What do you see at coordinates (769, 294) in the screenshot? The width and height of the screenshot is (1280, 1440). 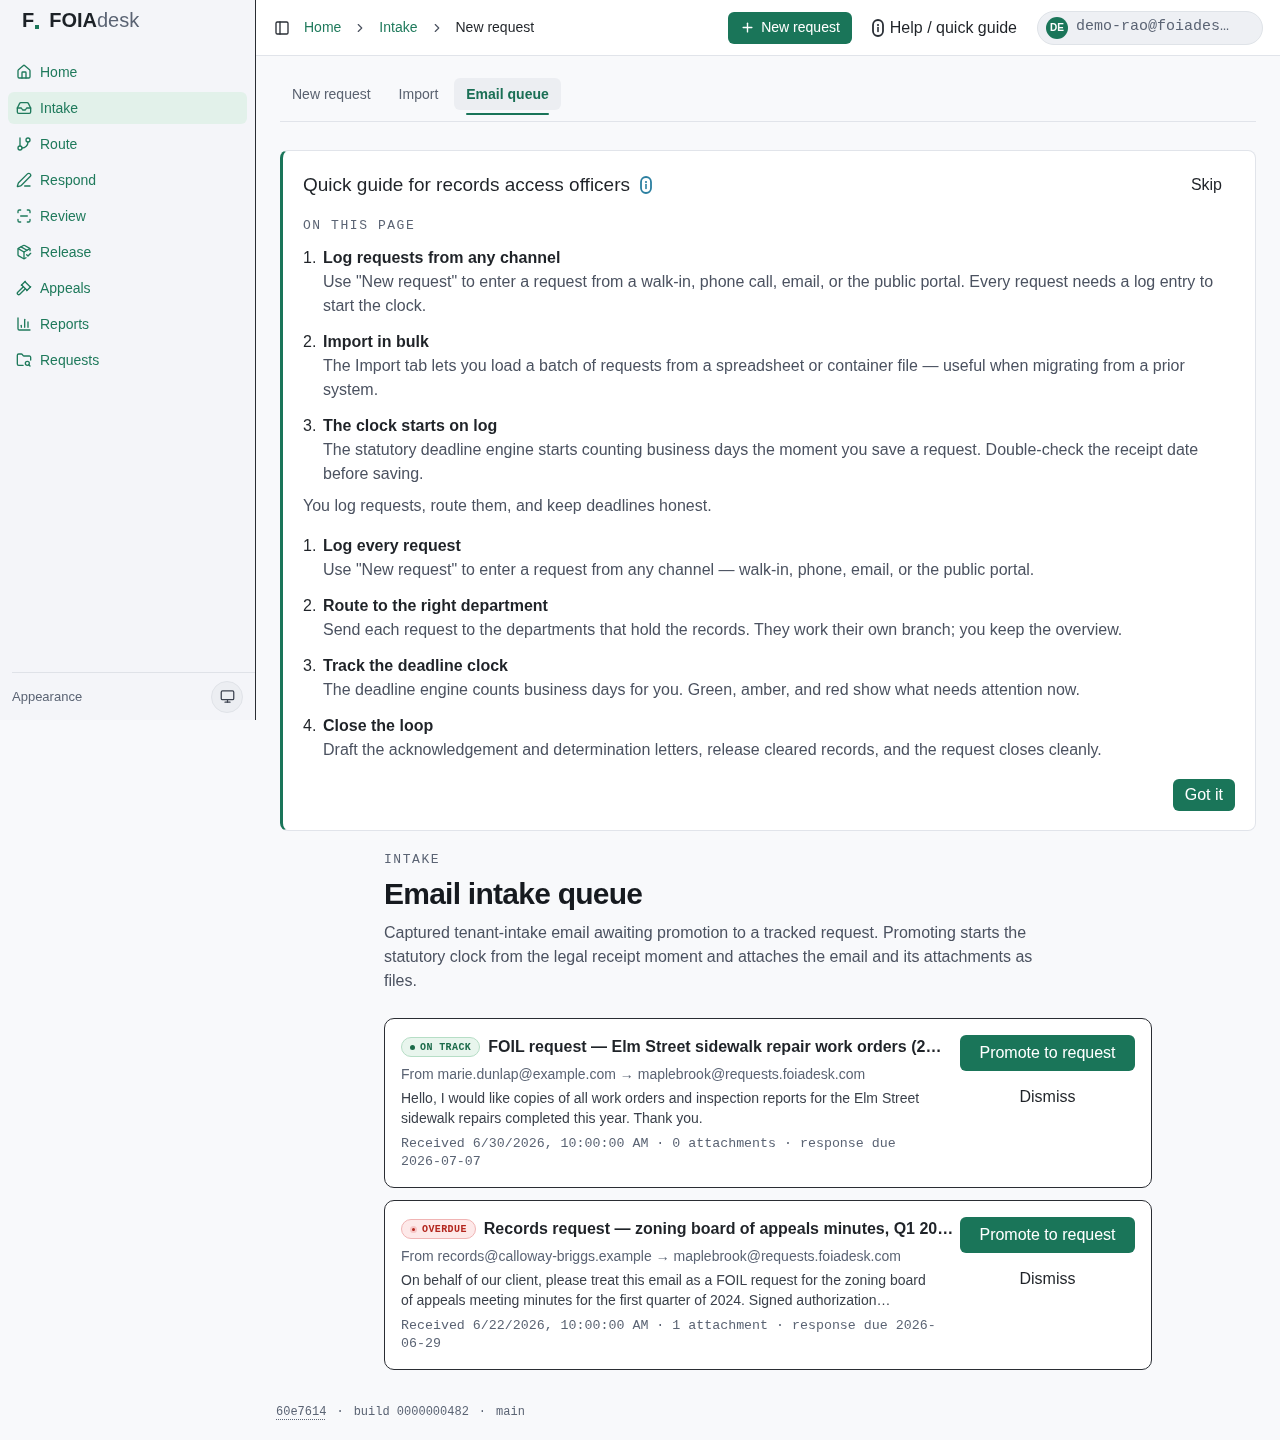 I see `step-description: Use "New request" to enter a request from a walk-in, phone call, email, or the public portal. Every request needs a log entry to start the clock.` at bounding box center [769, 294].